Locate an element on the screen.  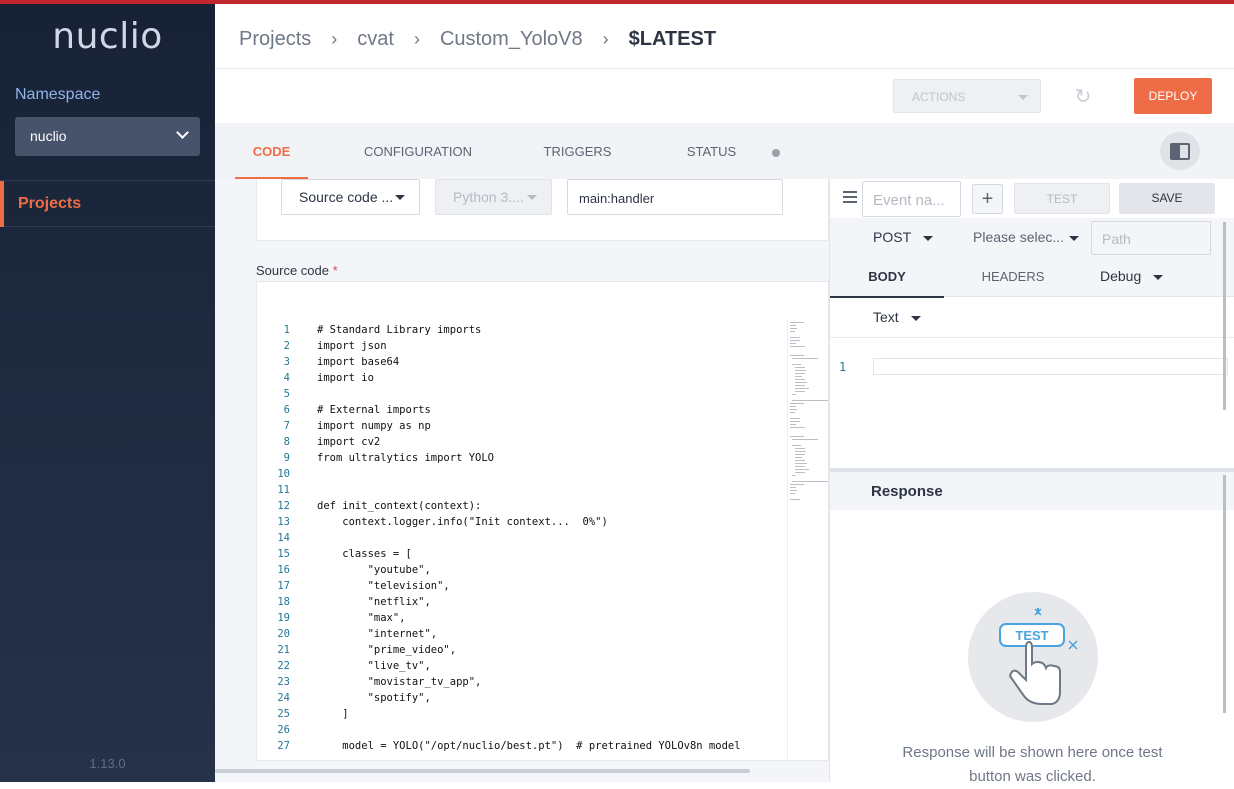
horizontal-scrollbar is located at coordinates (482, 771).